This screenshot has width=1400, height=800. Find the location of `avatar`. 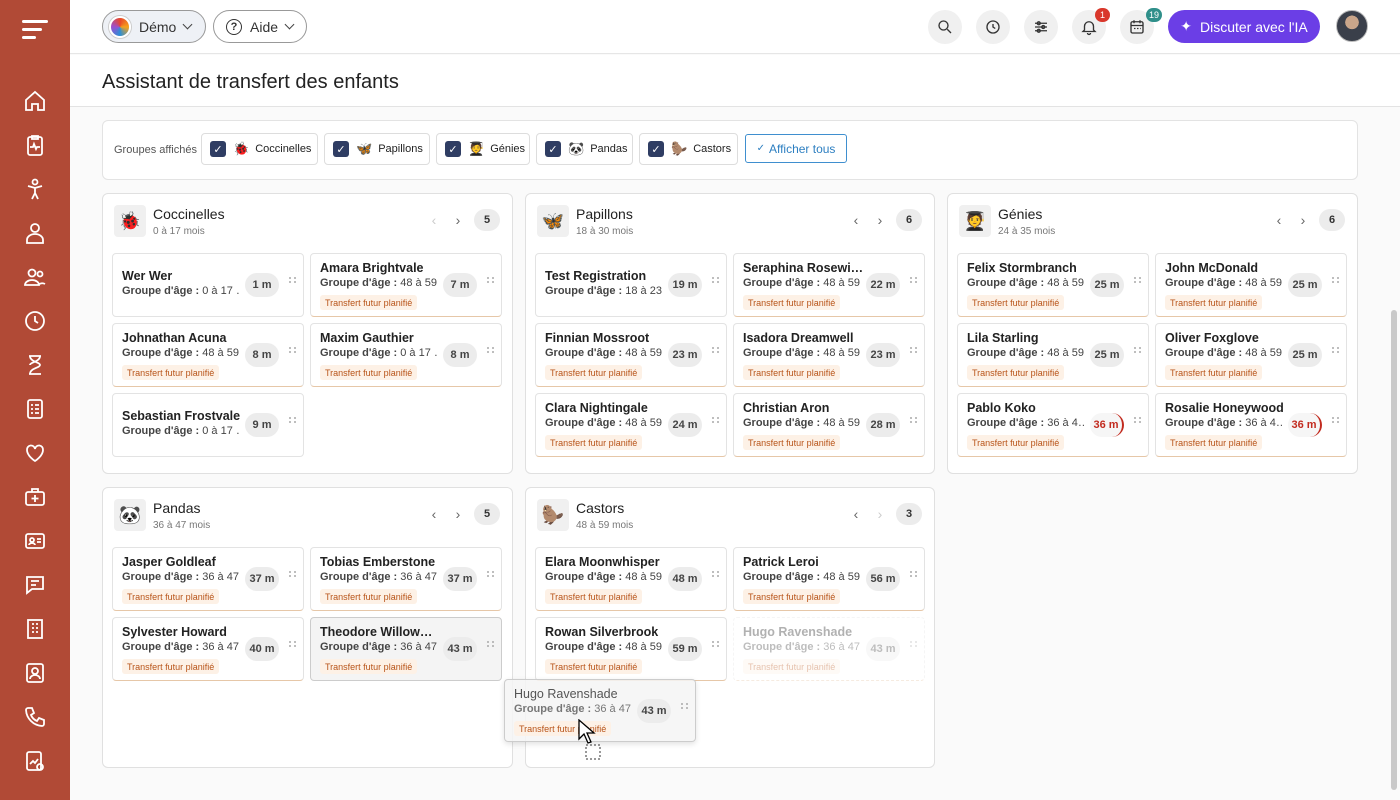

avatar is located at coordinates (1352, 26).